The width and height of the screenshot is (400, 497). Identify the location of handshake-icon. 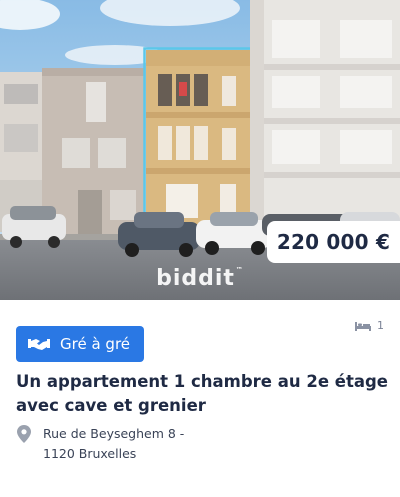
(39, 344).